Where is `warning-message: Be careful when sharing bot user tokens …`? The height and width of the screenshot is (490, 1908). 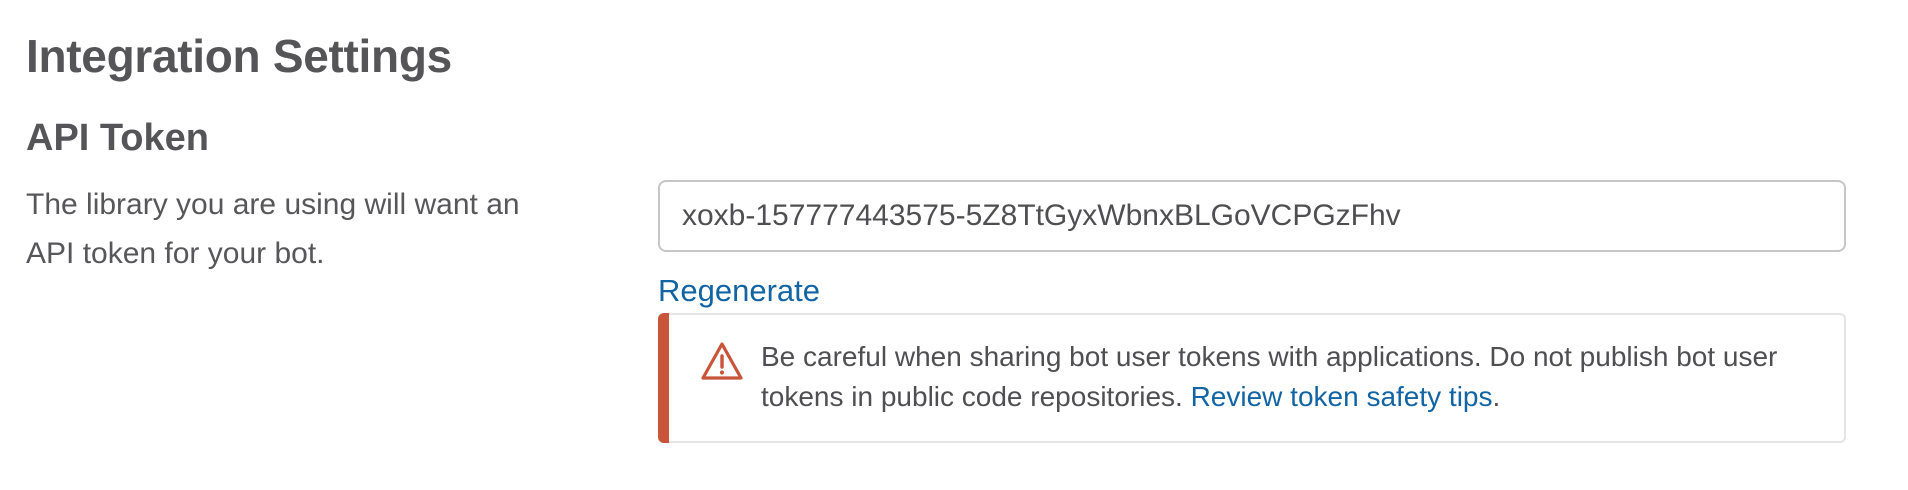 warning-message: Be careful when sharing bot user tokens … is located at coordinates (1287, 377).